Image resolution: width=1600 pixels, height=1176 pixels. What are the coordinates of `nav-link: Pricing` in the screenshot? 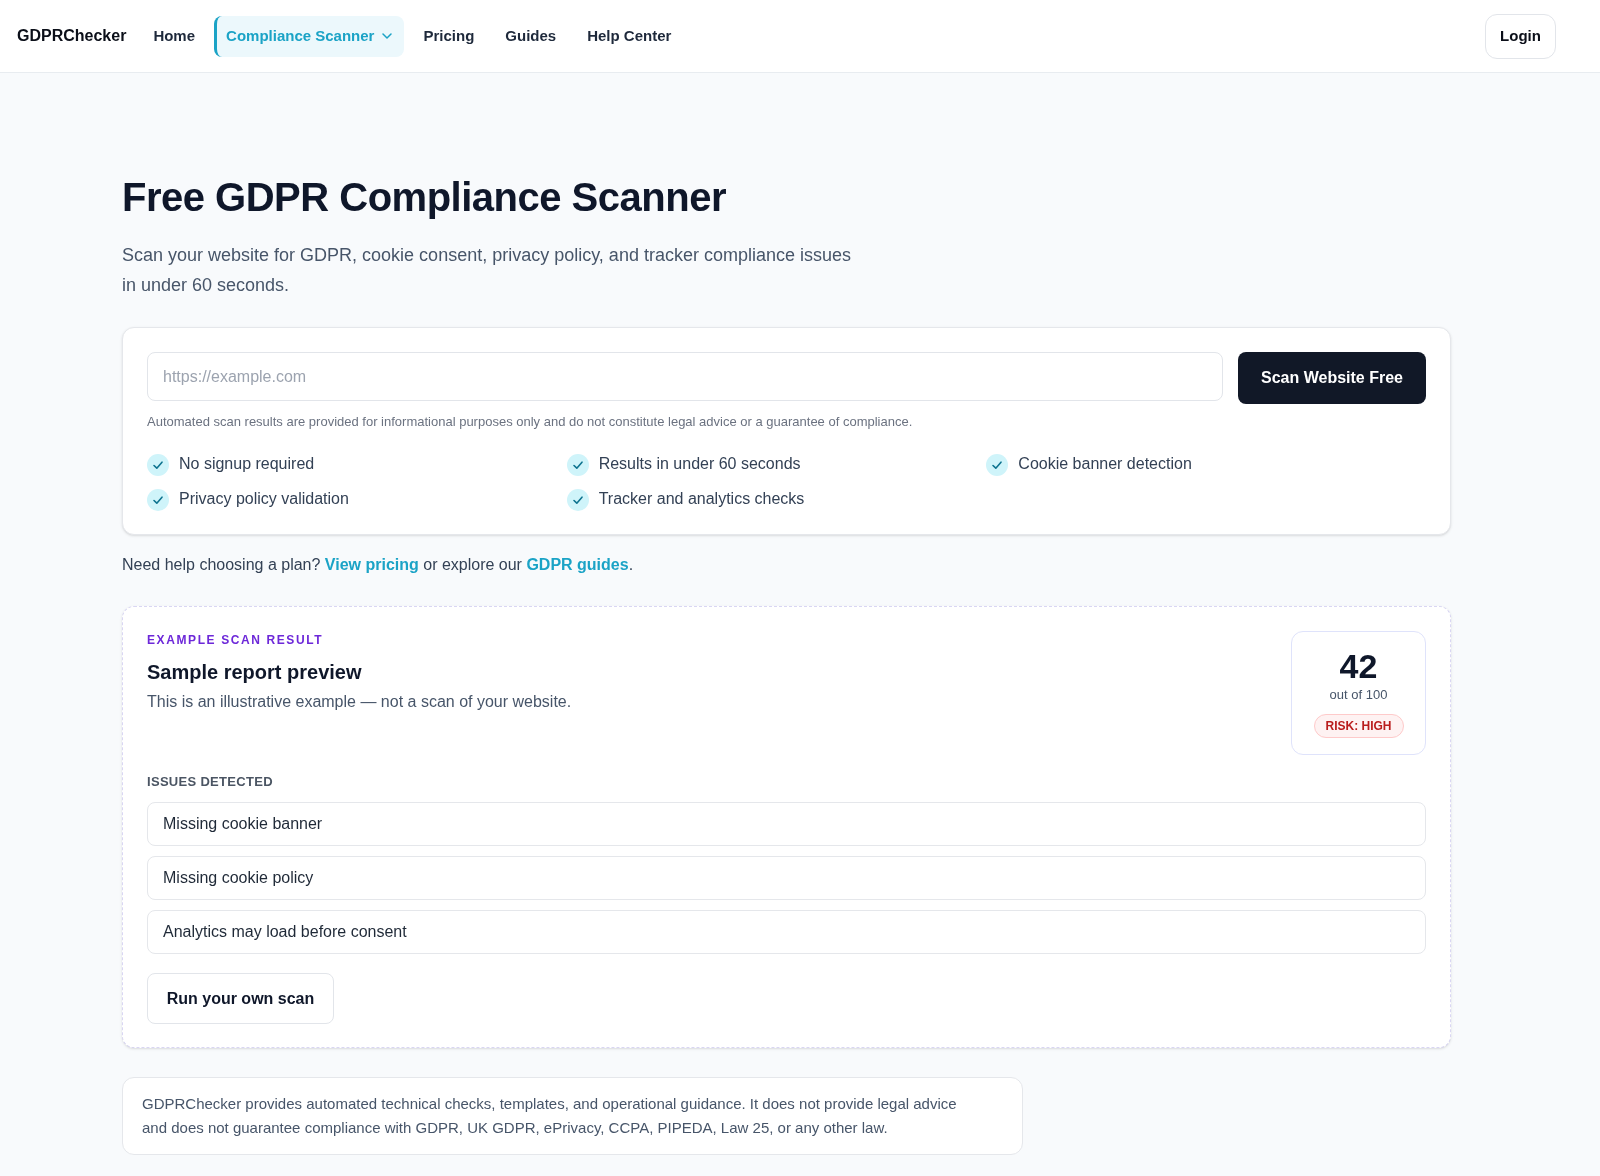 It's located at (449, 36).